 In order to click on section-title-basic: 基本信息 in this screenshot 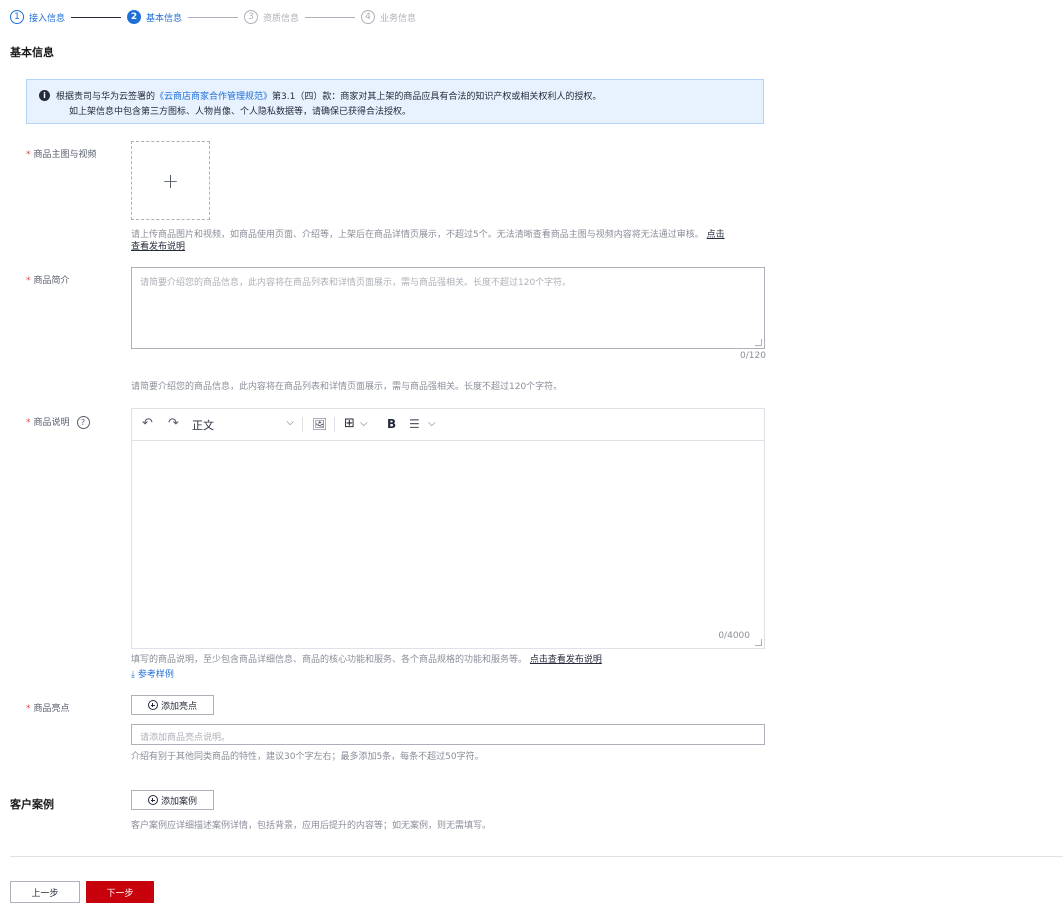, I will do `click(32, 52)`.